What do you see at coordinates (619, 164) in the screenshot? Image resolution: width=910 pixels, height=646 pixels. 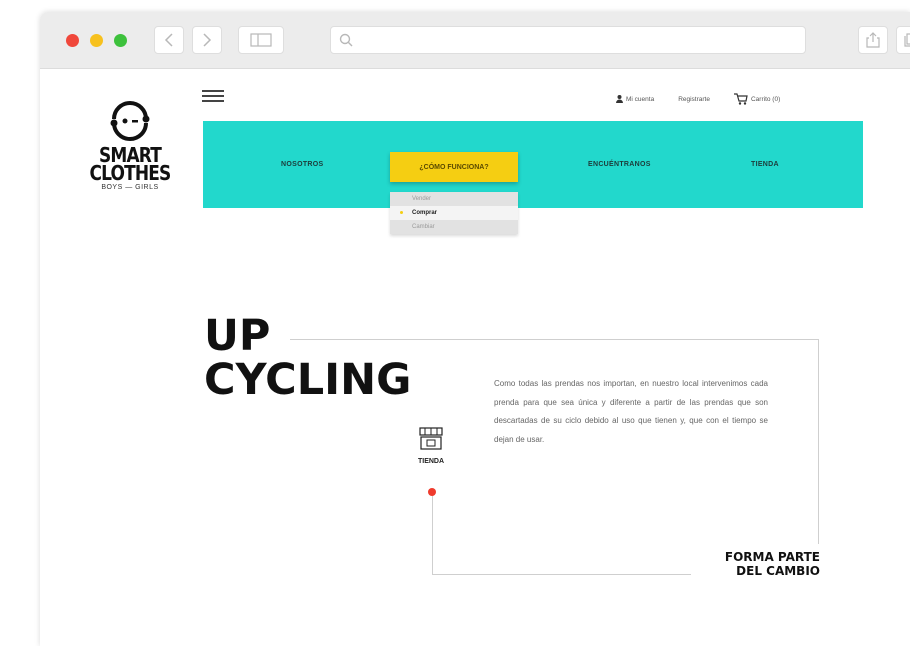 I see `nav-item-encuentranos: ENCUÉNTRANOS` at bounding box center [619, 164].